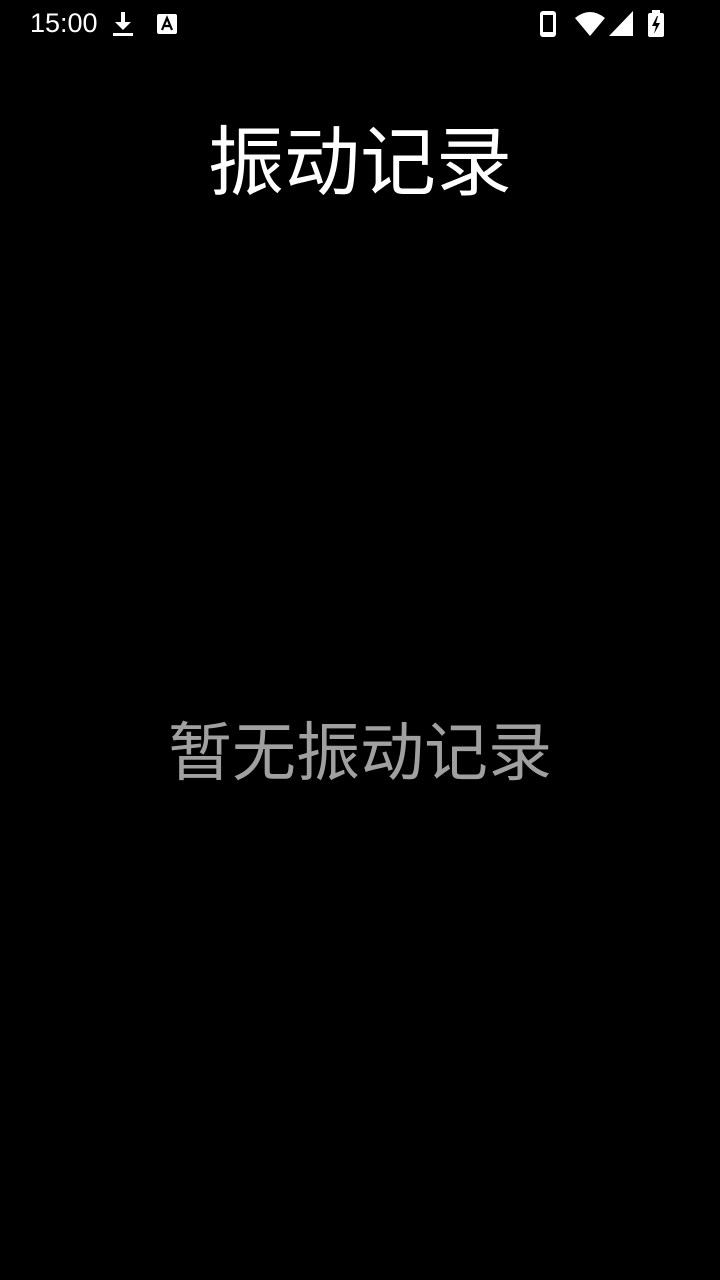 The height and width of the screenshot is (1280, 720). I want to click on battery-charging-icon, so click(656, 24).